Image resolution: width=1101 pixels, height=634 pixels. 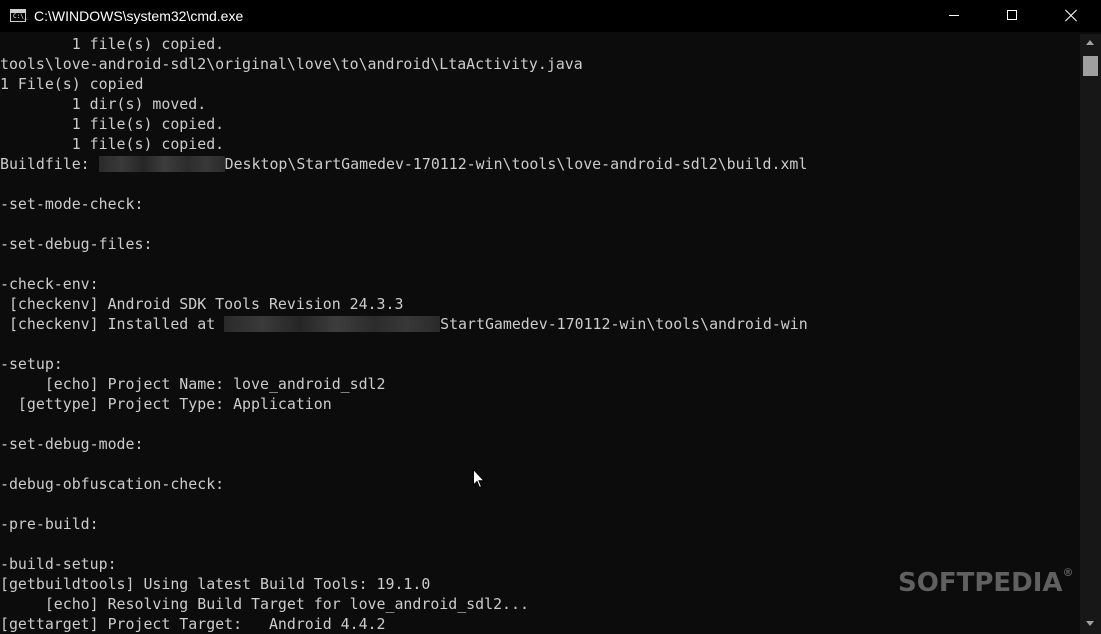 I want to click on scroll-up-arrow-icon, so click(x=1090, y=42).